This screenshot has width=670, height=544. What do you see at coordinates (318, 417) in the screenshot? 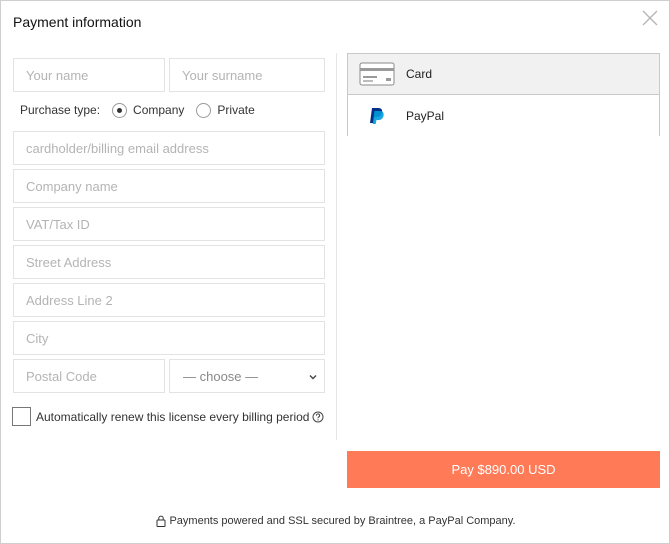
I see `help-icon` at bounding box center [318, 417].